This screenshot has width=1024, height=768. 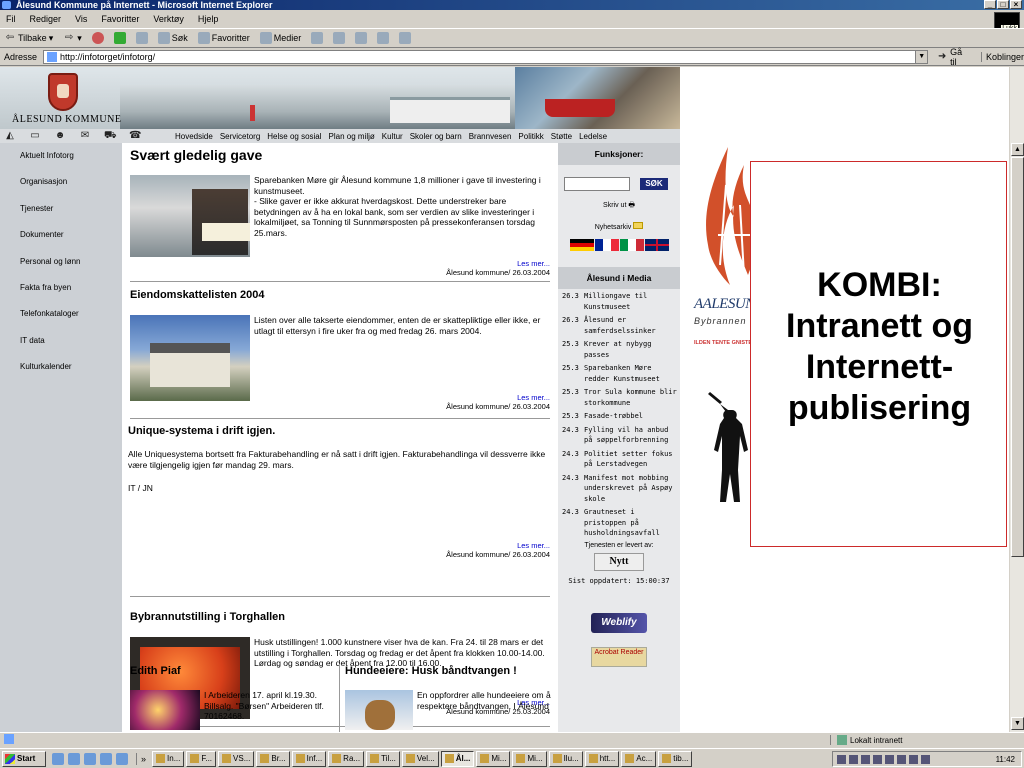 I want to click on printer-tray-icon, so click(x=889, y=759).